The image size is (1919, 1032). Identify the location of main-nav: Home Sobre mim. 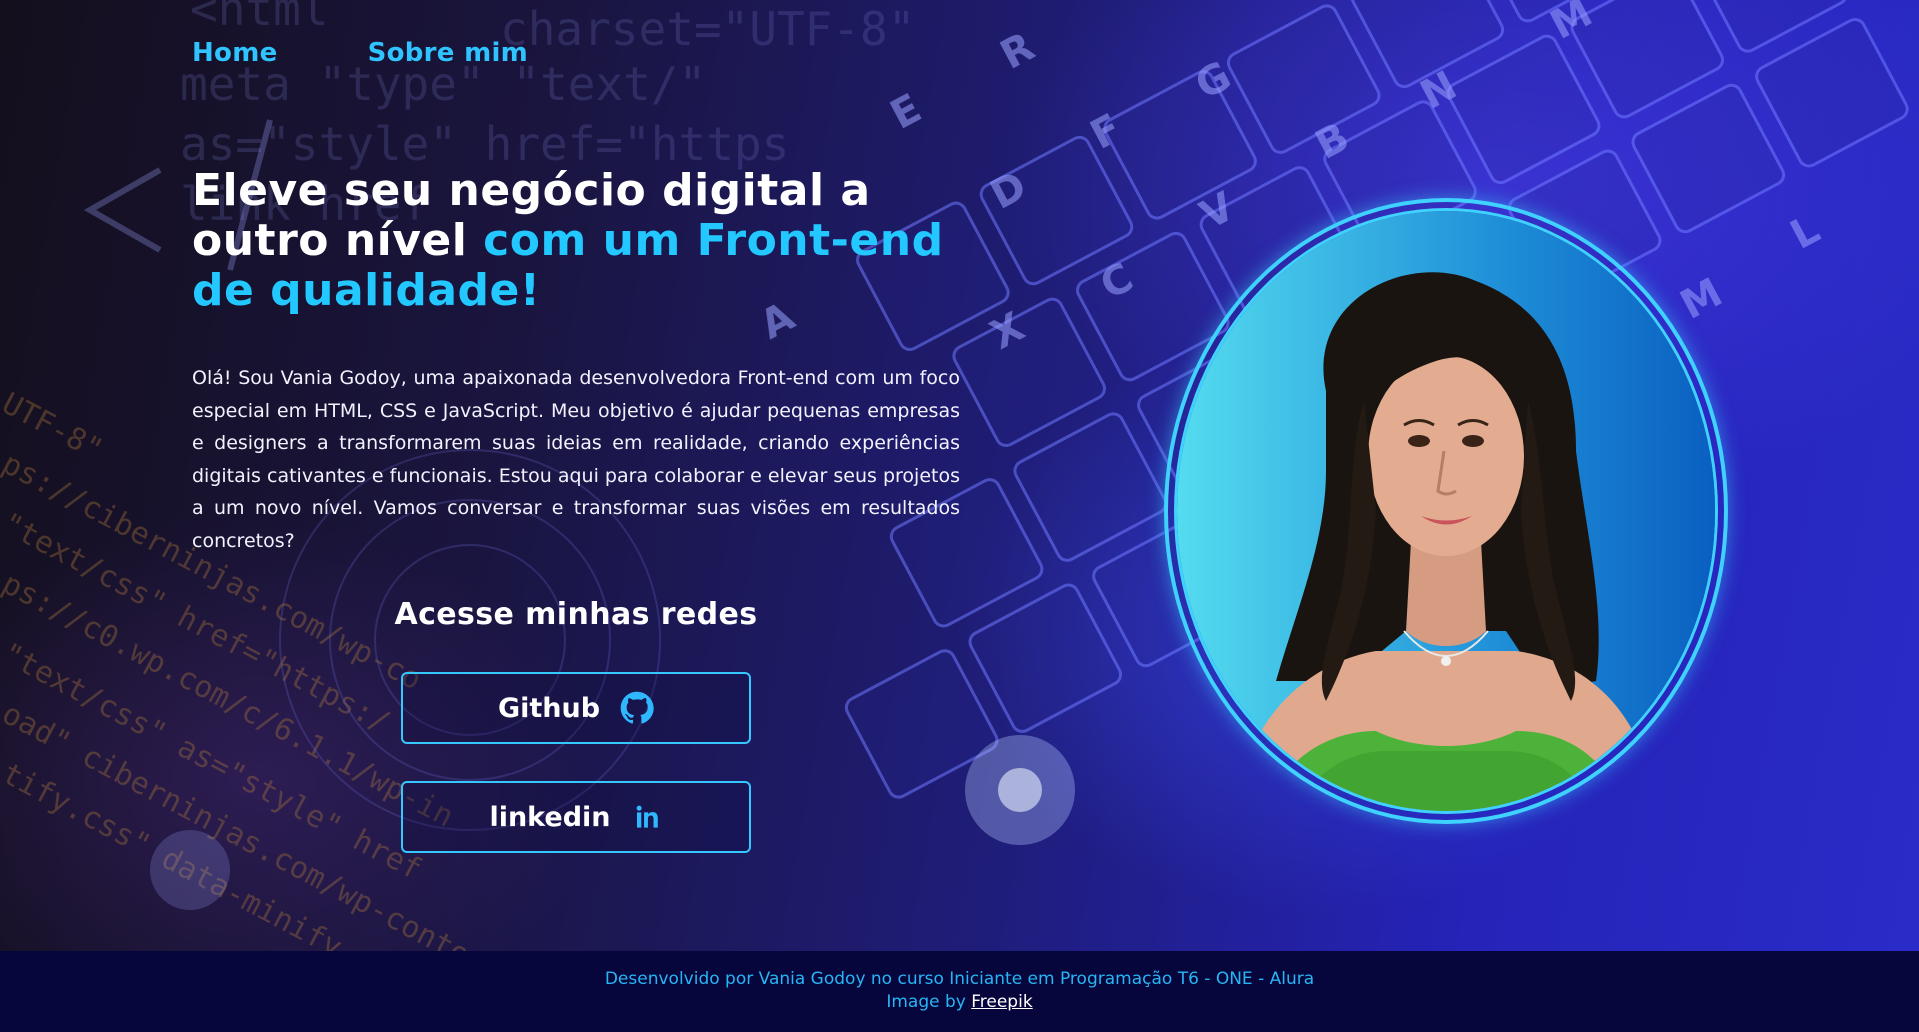
(360, 53).